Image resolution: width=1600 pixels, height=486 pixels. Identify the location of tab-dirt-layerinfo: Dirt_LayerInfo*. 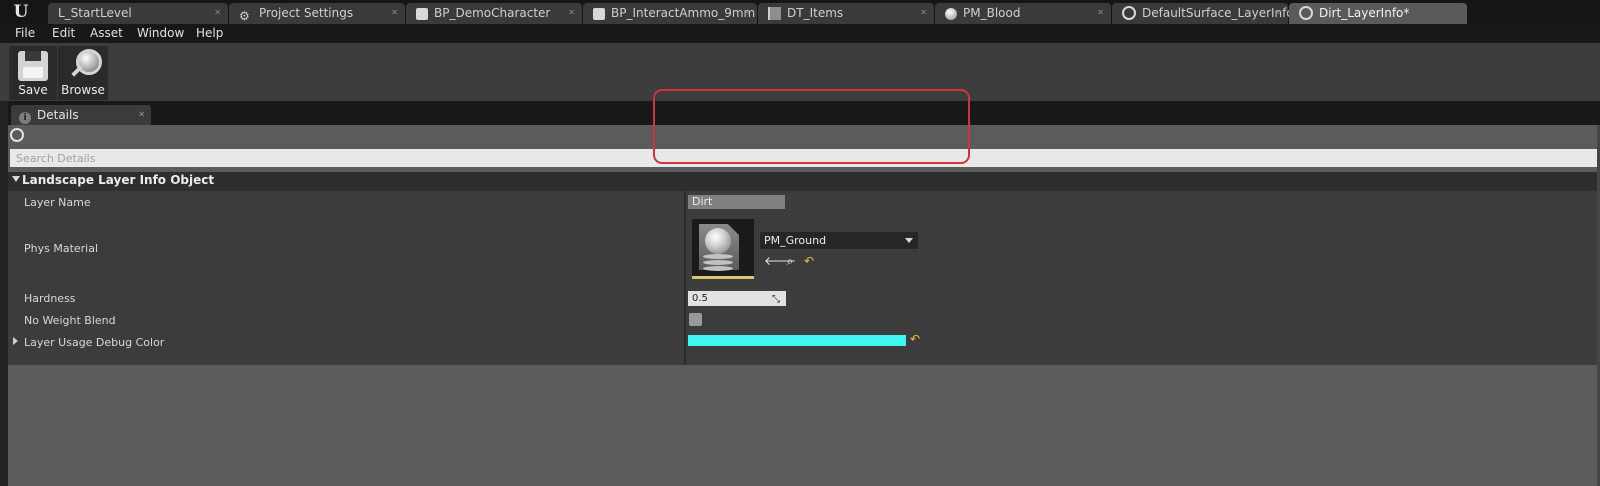
(1378, 13).